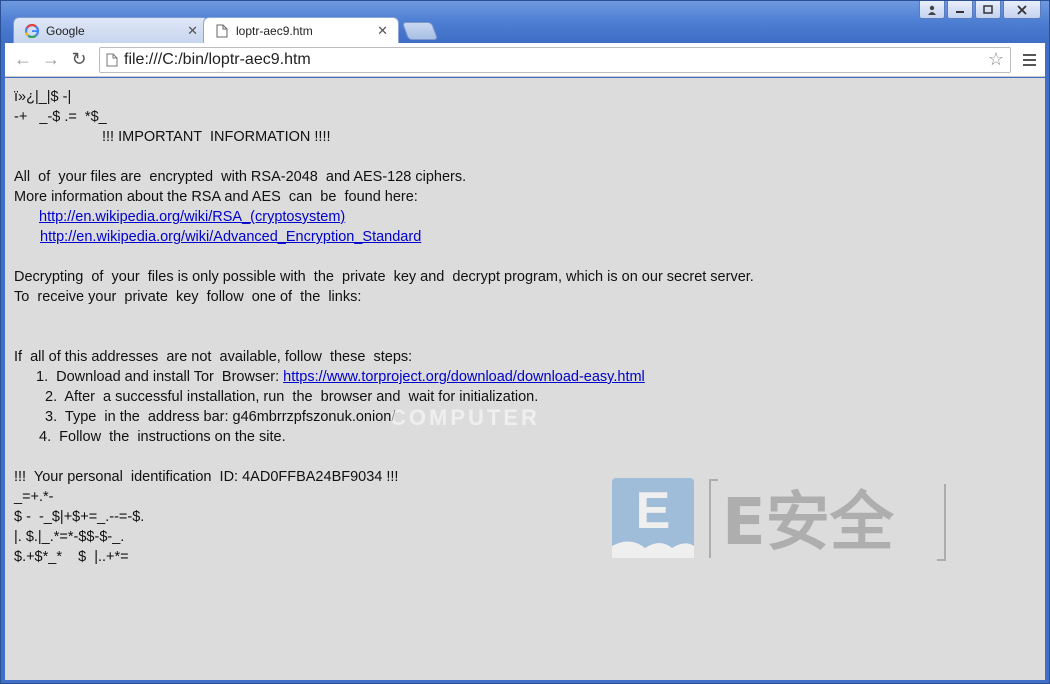  I want to click on back-button: ←, so click(23, 60).